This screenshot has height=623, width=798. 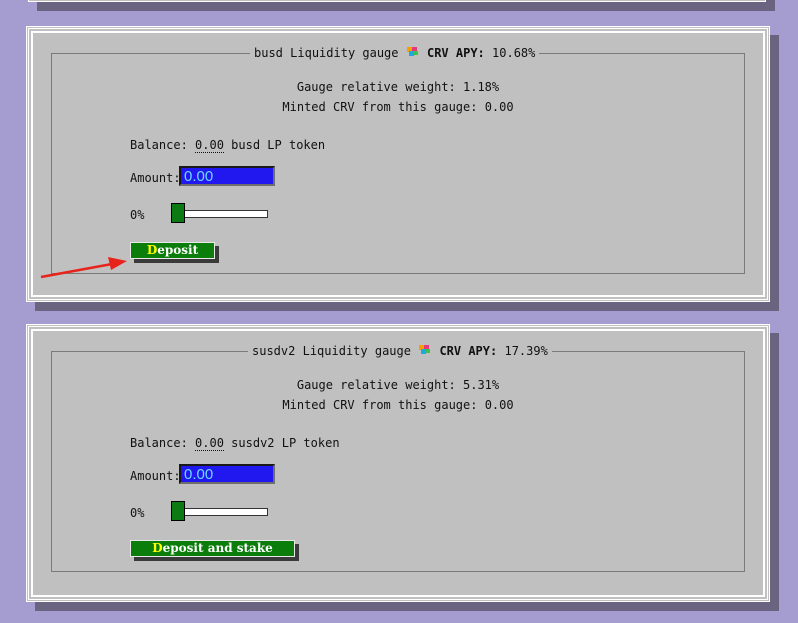 What do you see at coordinates (274, 351) in the screenshot?
I see `pool-name: susdv2` at bounding box center [274, 351].